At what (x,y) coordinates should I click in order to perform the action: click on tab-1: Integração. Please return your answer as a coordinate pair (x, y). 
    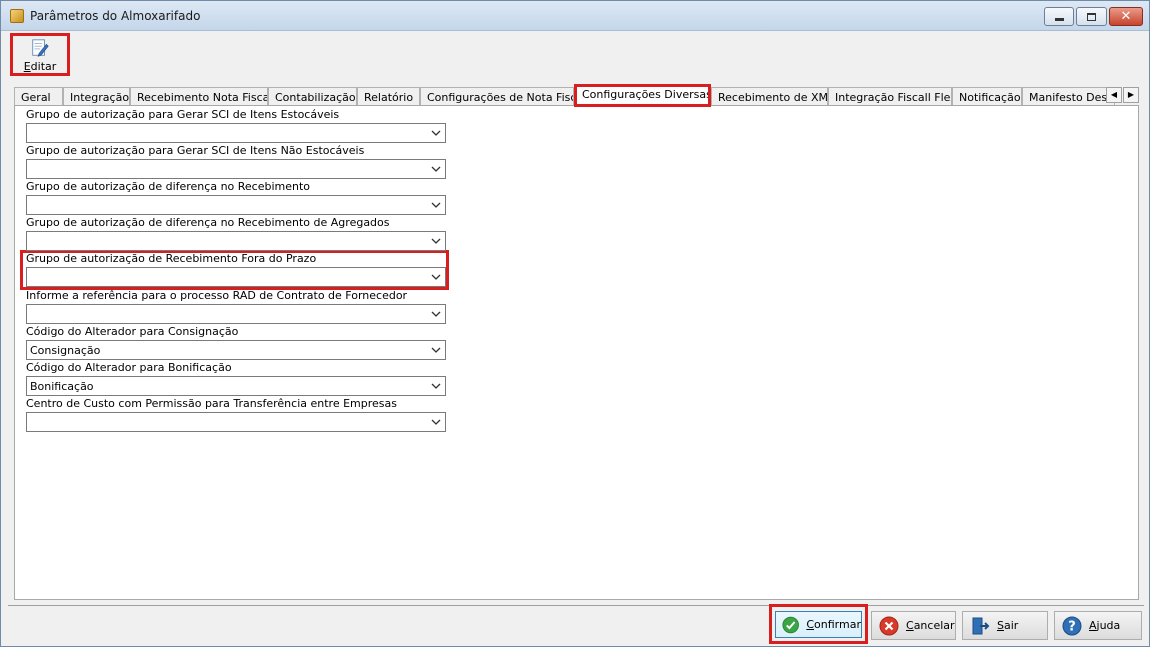
    Looking at the image, I should click on (96, 97).